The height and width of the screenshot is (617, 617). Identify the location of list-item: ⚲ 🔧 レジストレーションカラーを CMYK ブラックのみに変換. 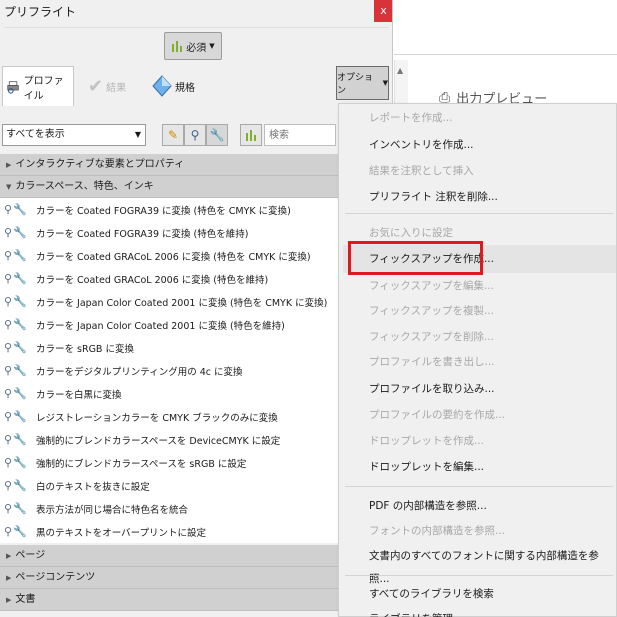
(196, 416).